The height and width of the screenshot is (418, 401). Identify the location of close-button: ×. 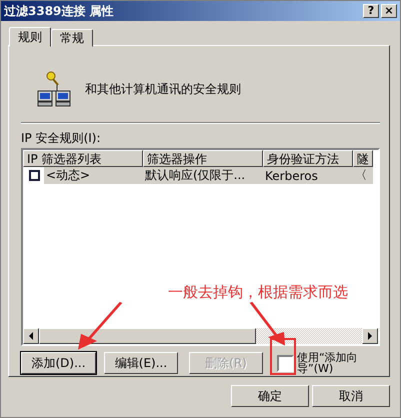
(389, 11).